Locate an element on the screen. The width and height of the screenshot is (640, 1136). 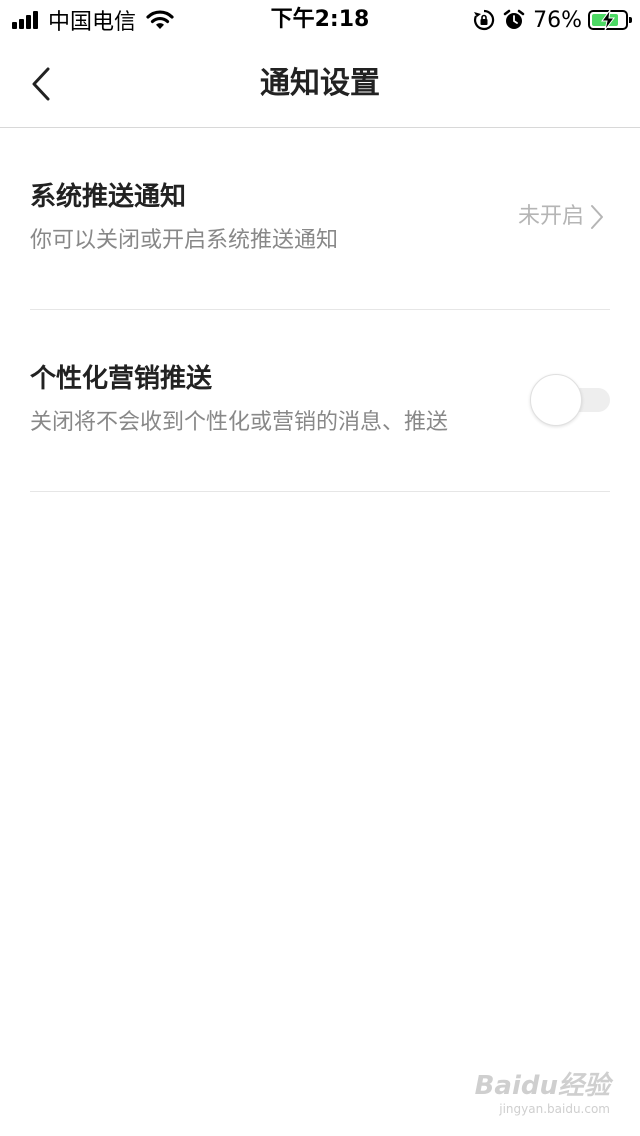
watermark: Baidu经验 jingyan.baidu.com is located at coordinates (542, 1090).